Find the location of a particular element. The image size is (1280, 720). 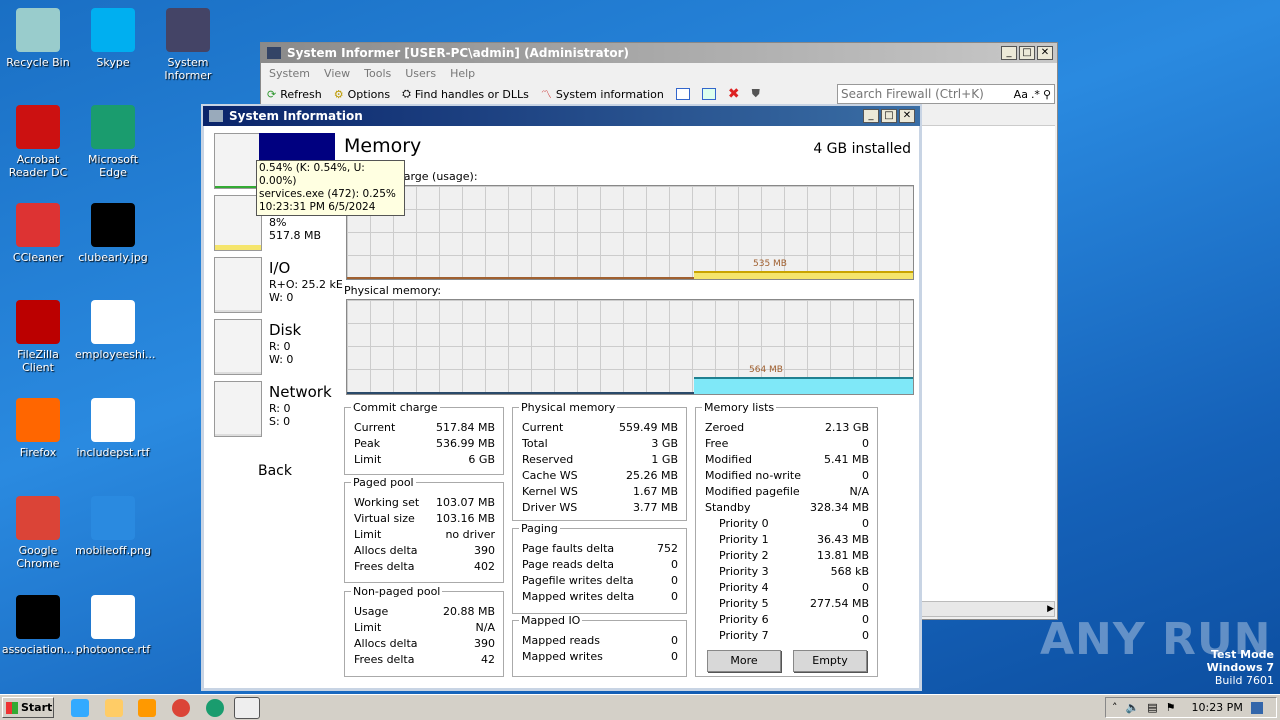

find-handles-button: ⛭ Find handles or DLLs is located at coordinates (465, 94).